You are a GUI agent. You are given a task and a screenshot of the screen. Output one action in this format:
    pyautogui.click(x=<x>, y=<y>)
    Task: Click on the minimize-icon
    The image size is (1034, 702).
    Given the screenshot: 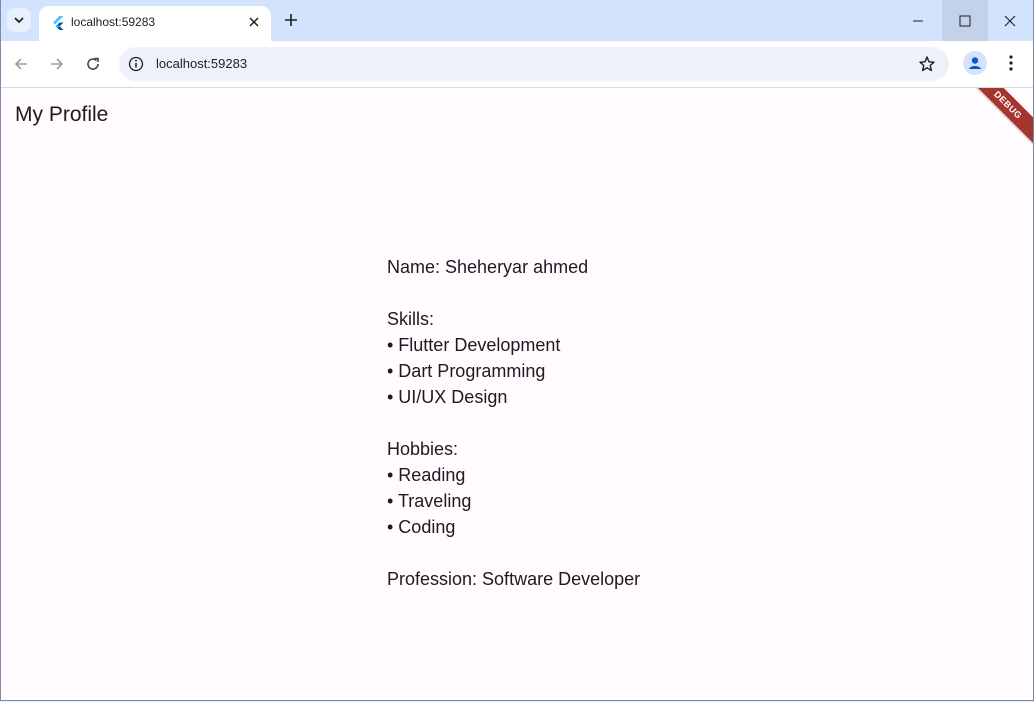 What is the action you would take?
    pyautogui.click(x=918, y=20)
    